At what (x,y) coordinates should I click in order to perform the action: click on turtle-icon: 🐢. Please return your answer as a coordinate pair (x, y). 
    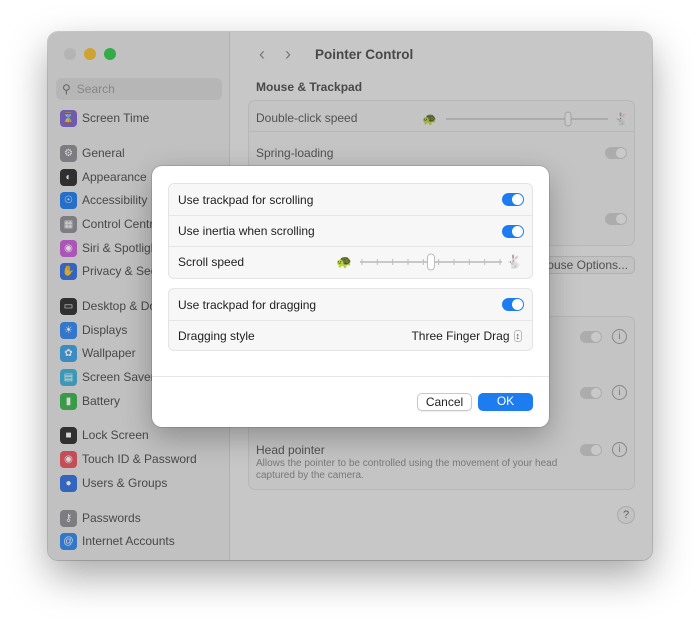
    Looking at the image, I should click on (344, 262).